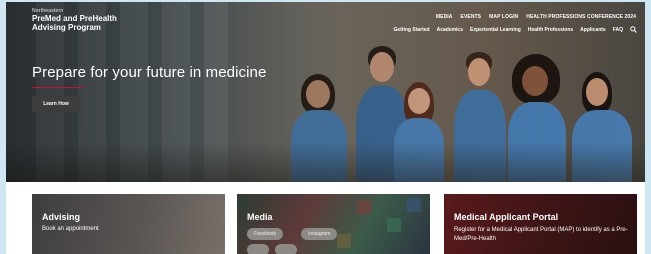 This screenshot has height=254, width=651. Describe the element at coordinates (503, 17) in the screenshot. I see `util-nav-map-login: MAP LOGIN` at that location.